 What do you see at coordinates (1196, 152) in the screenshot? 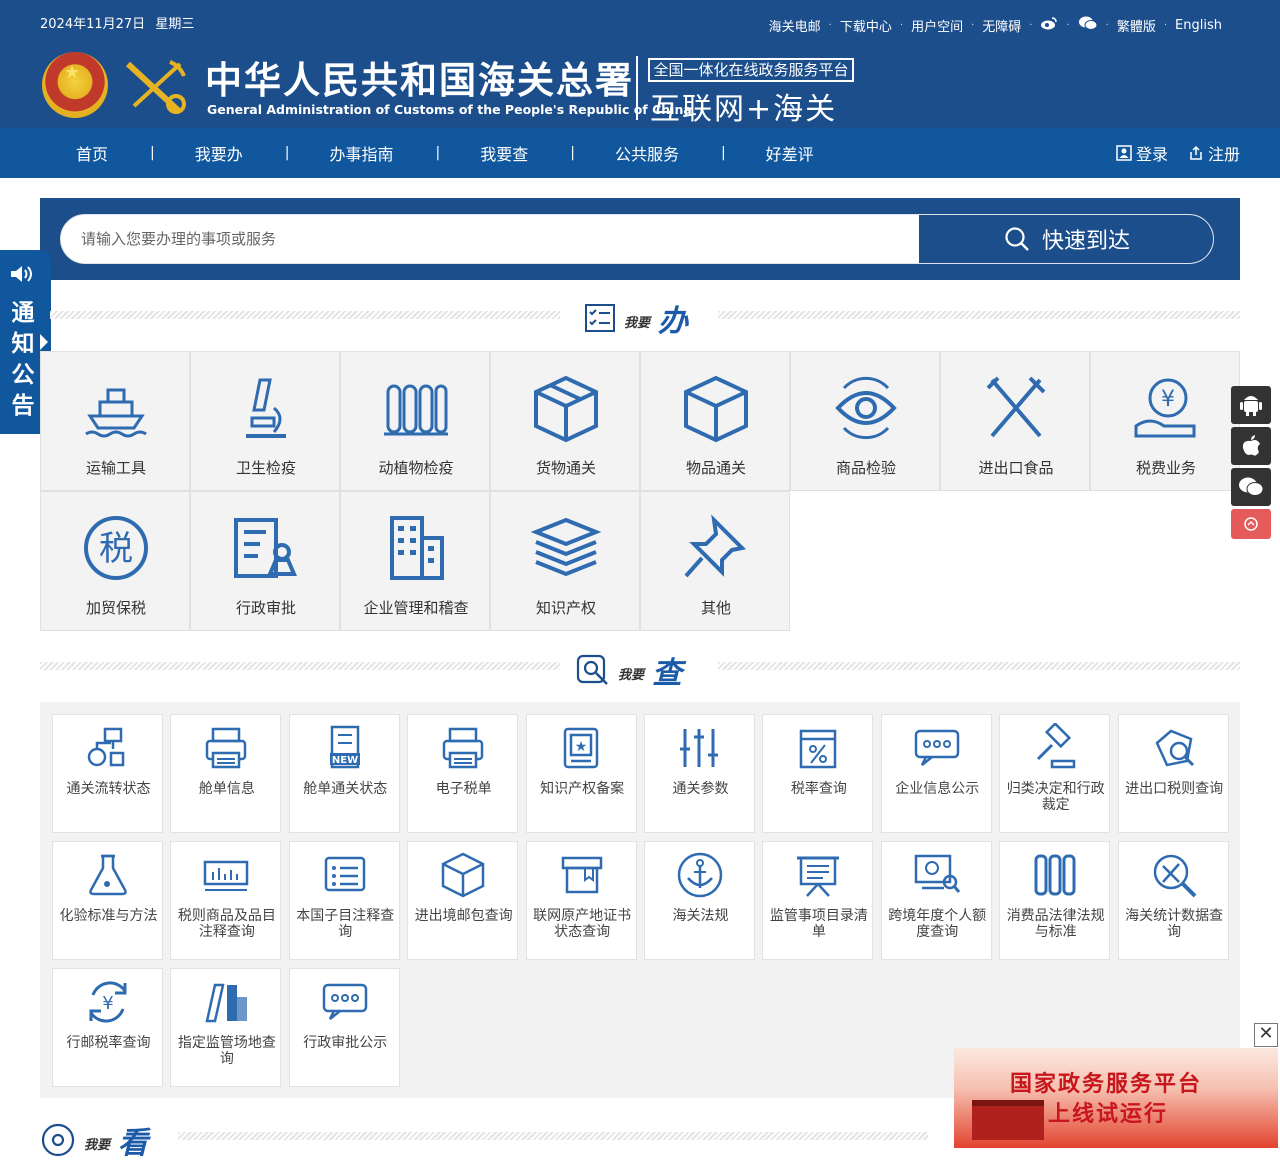
I see `share-icon` at bounding box center [1196, 152].